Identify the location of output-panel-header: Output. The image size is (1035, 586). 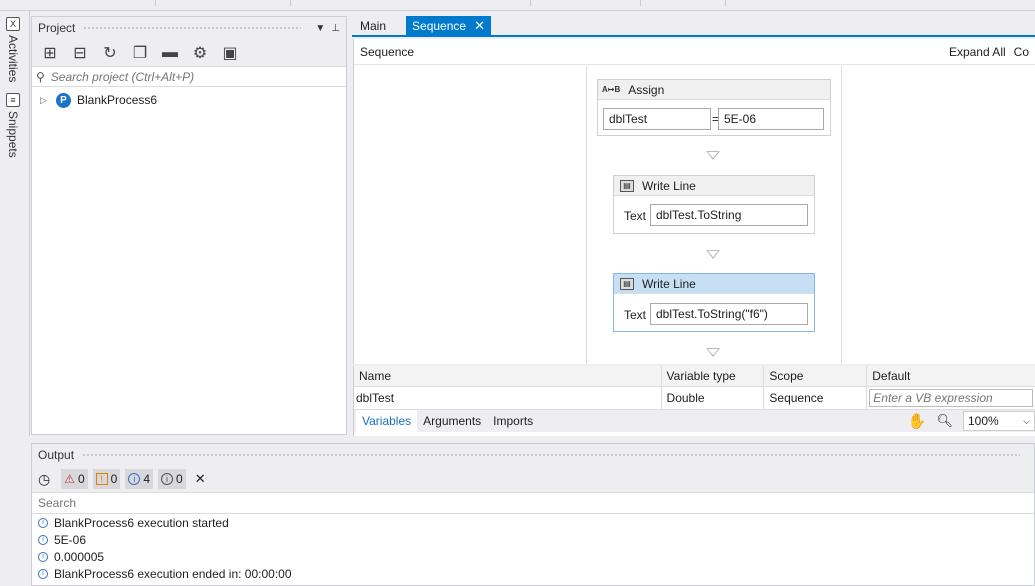
(533, 455).